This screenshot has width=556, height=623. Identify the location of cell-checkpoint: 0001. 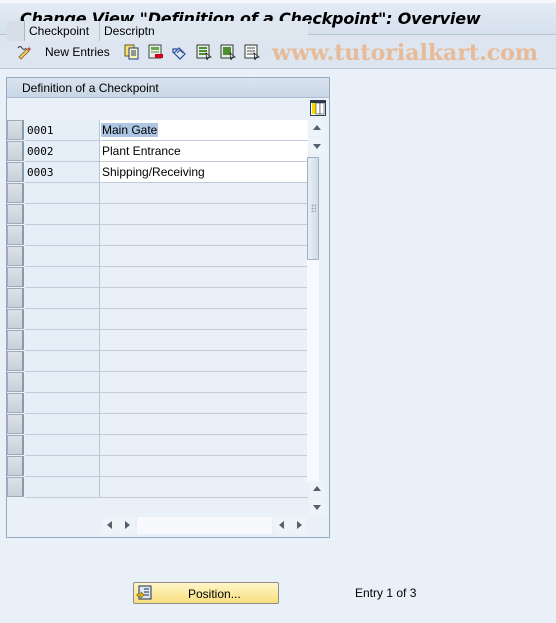
(62, 130).